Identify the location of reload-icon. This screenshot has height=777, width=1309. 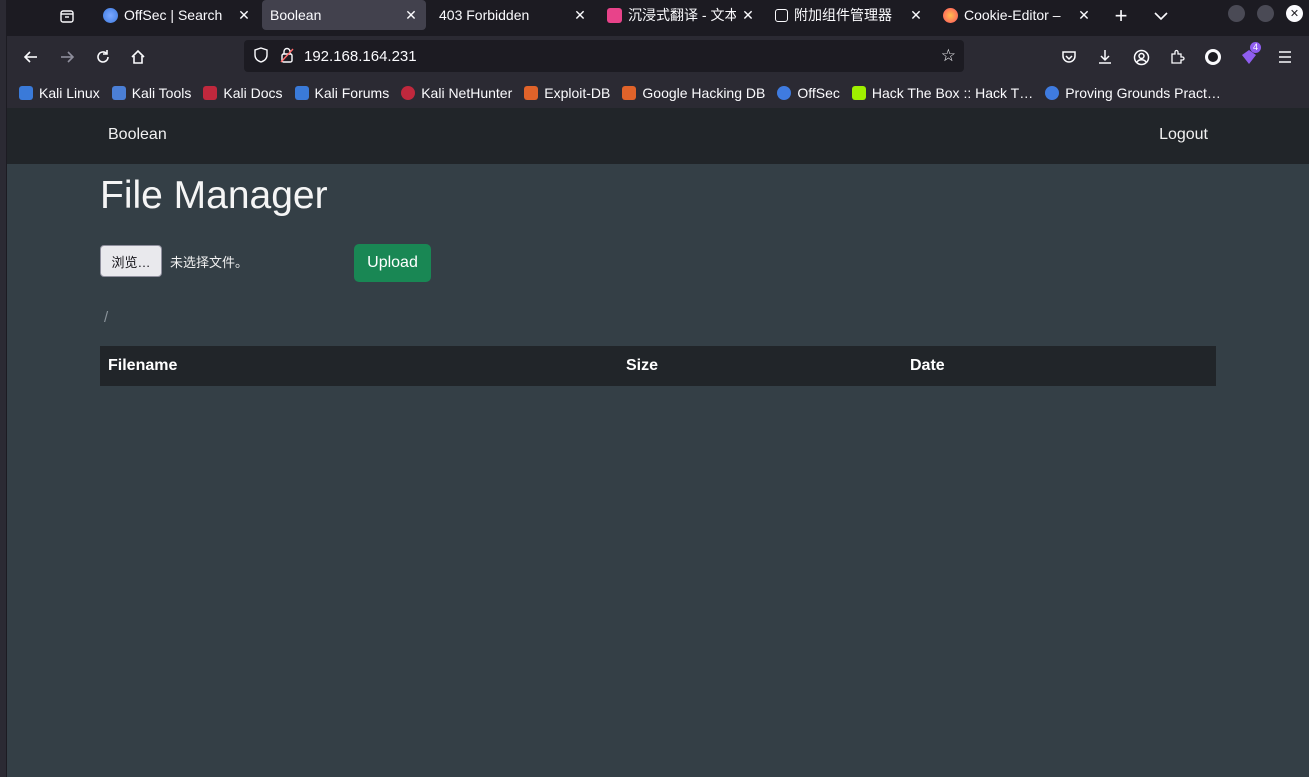
(103, 57).